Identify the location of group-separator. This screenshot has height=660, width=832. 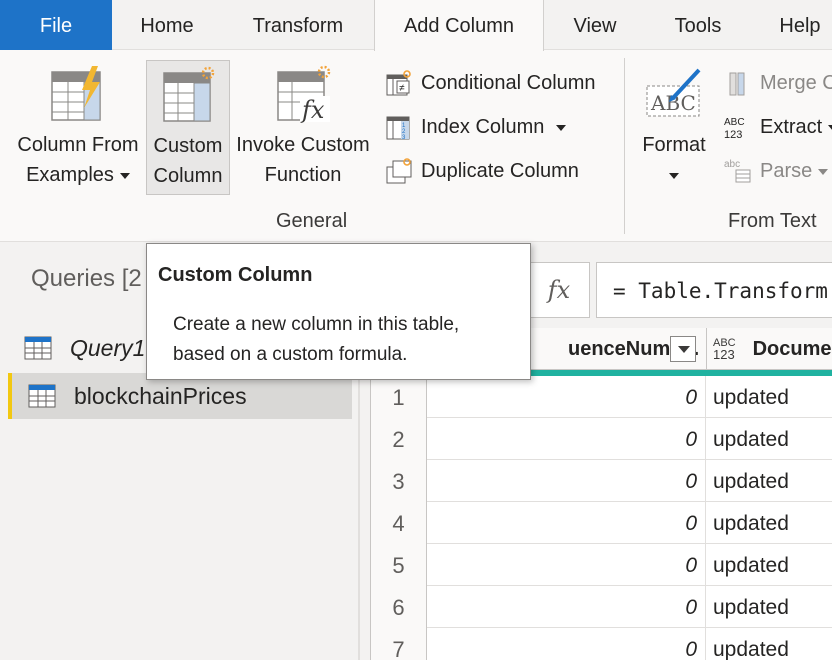
(624, 146).